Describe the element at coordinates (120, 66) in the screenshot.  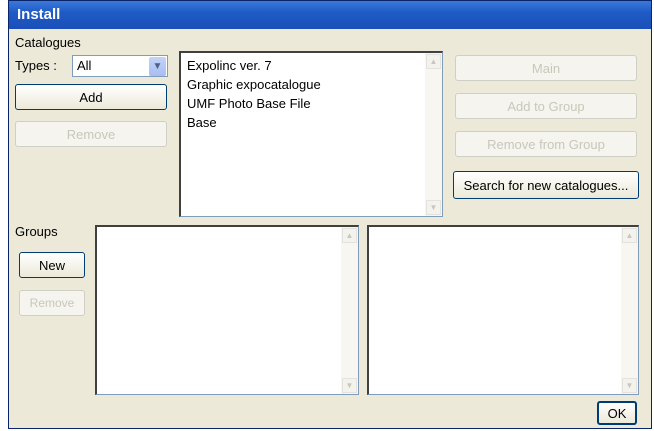
I see `types-select: All ▼` at that location.